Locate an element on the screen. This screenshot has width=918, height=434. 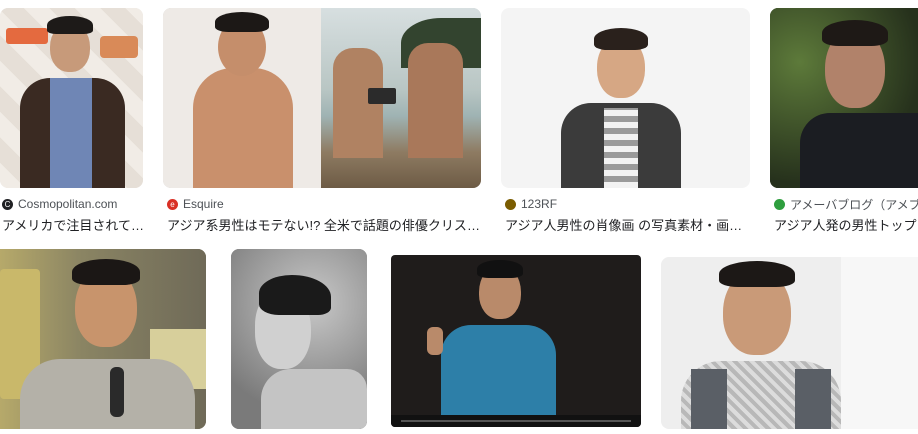
result-title: アジア人発の男性トップモ is located at coordinates (846, 224).